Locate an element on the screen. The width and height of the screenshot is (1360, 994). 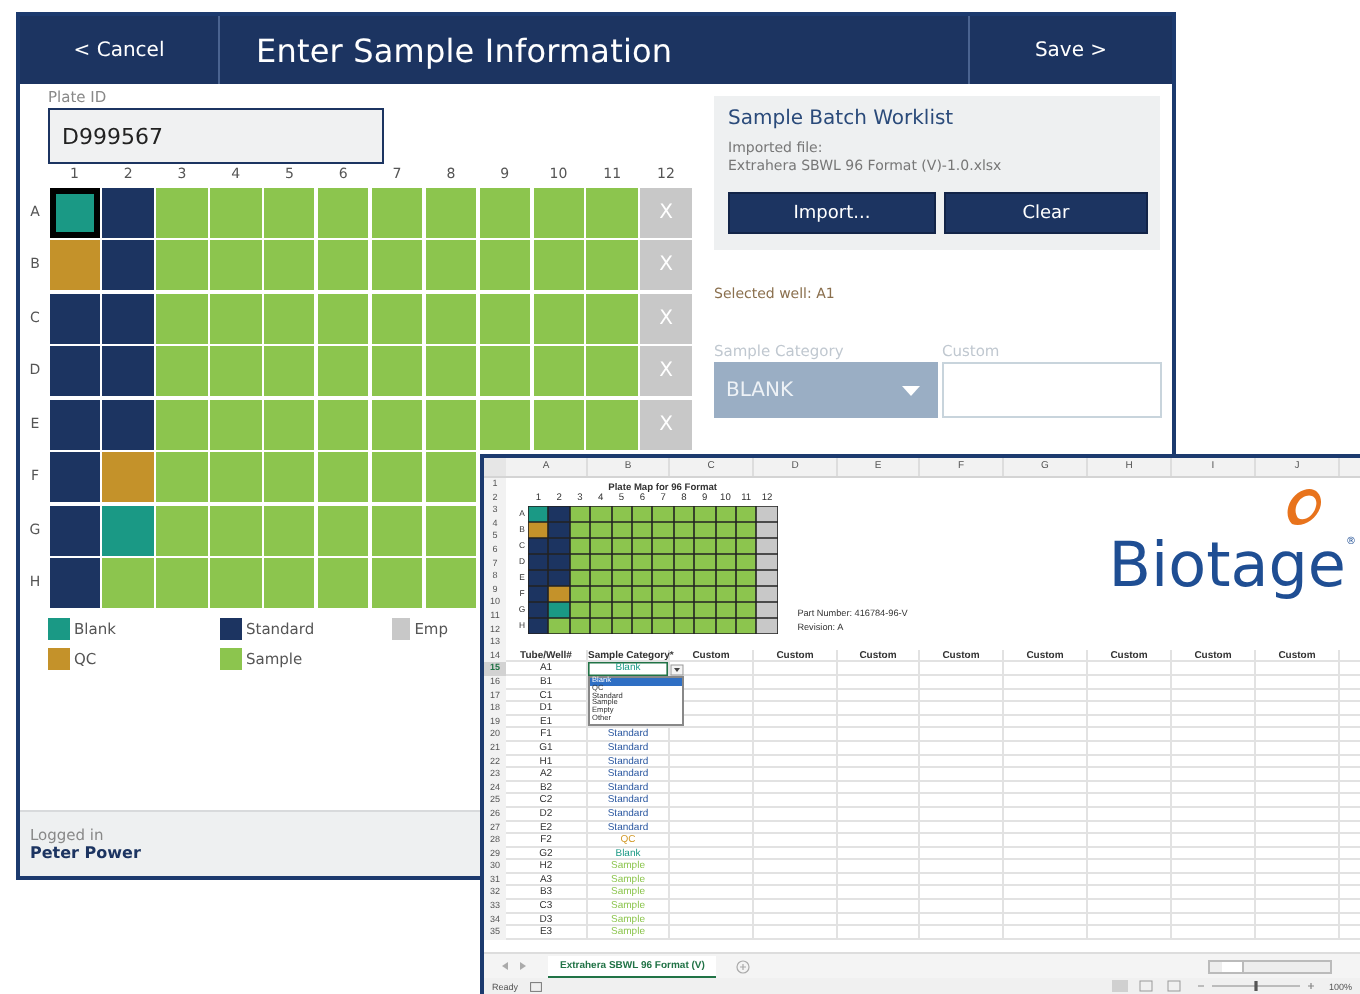
panel-title: Sample Batch Worklist is located at coordinates (842, 119).